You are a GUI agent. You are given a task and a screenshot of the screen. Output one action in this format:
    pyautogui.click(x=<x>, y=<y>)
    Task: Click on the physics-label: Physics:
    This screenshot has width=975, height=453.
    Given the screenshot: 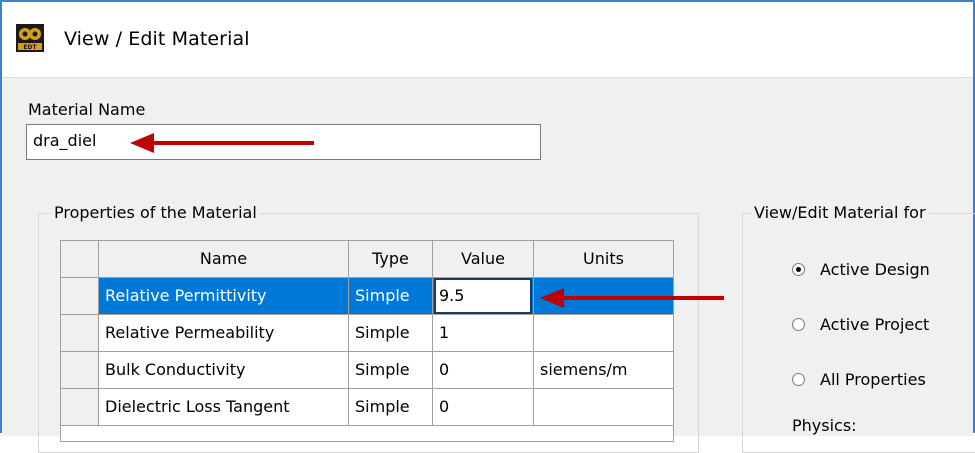 What is the action you would take?
    pyautogui.click(x=824, y=425)
    